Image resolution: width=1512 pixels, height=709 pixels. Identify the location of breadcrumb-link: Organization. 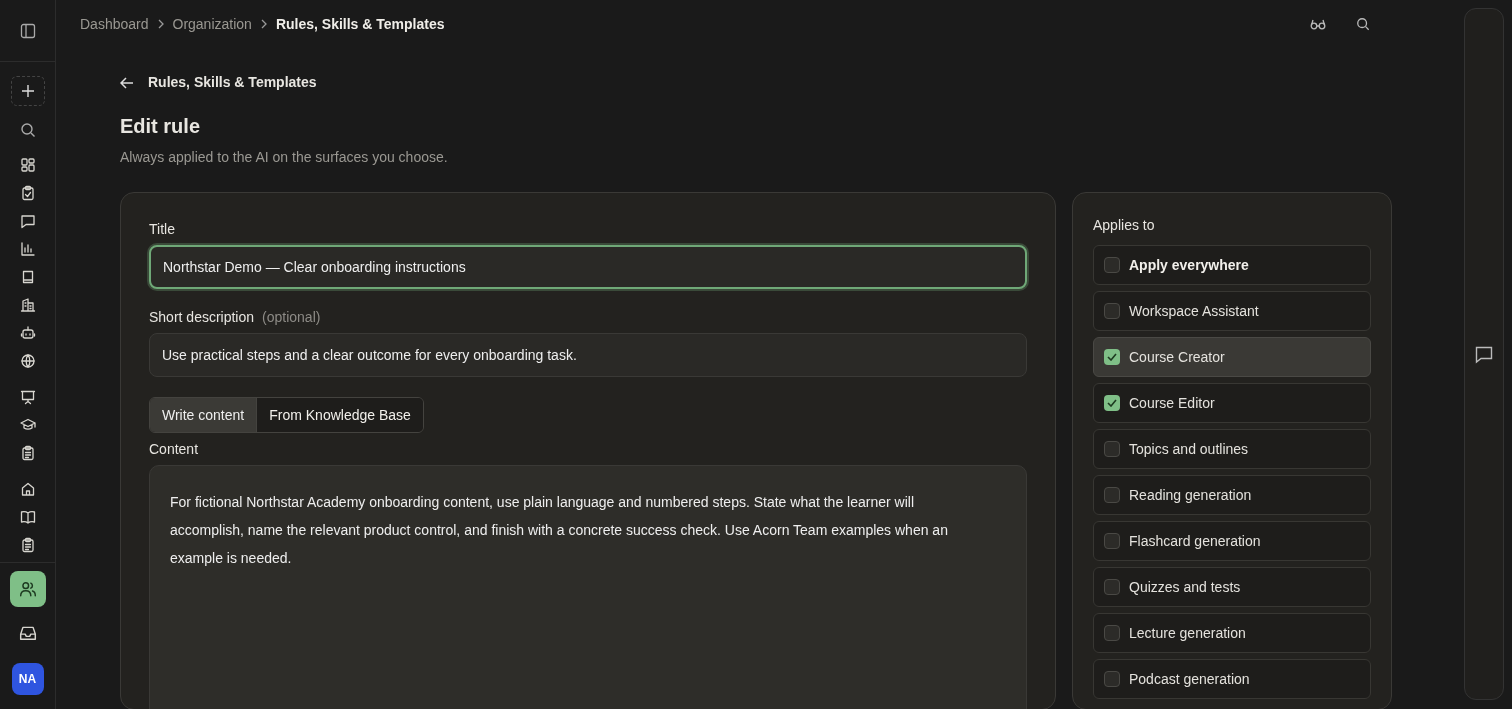
(212, 24).